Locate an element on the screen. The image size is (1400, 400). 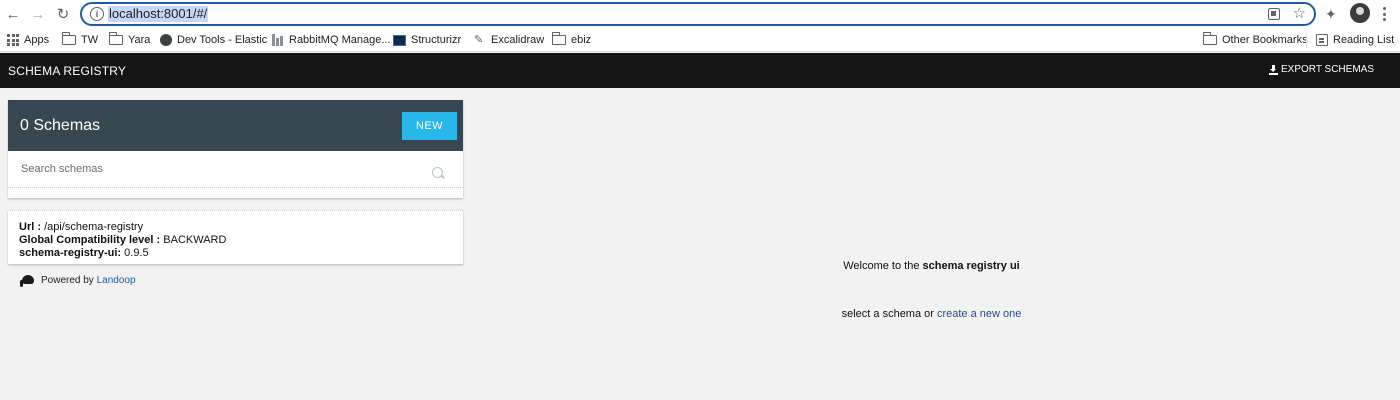
export-schemas-label: EXPORT SCHEMAS is located at coordinates (1327, 69).